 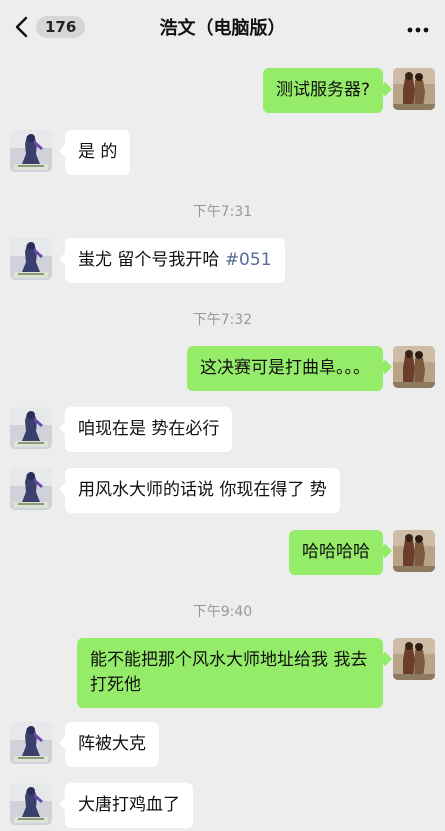 I want to click on message-bubble: 哈哈哈哈, so click(x=336, y=552).